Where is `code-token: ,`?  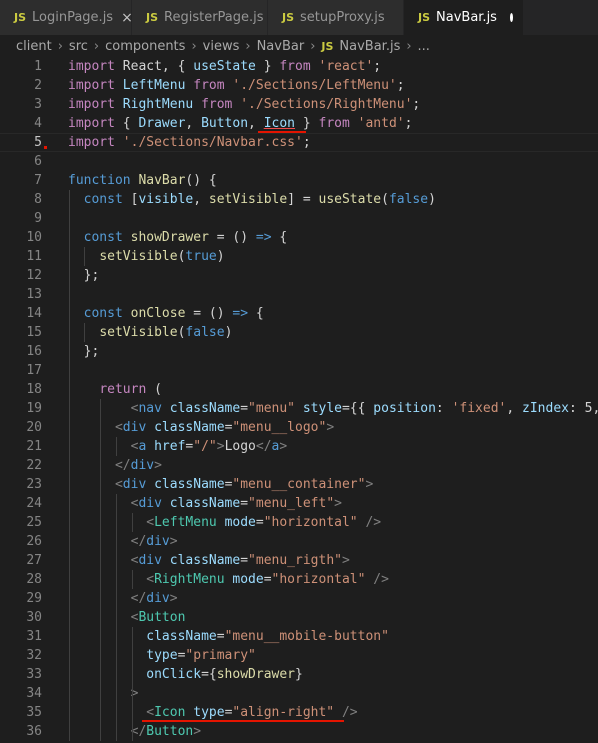 code-token: , is located at coordinates (514, 408).